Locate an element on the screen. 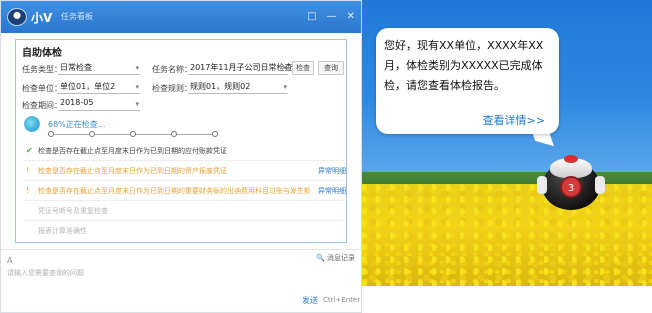 The image size is (652, 313). robot-ear-right is located at coordinates (600, 185).